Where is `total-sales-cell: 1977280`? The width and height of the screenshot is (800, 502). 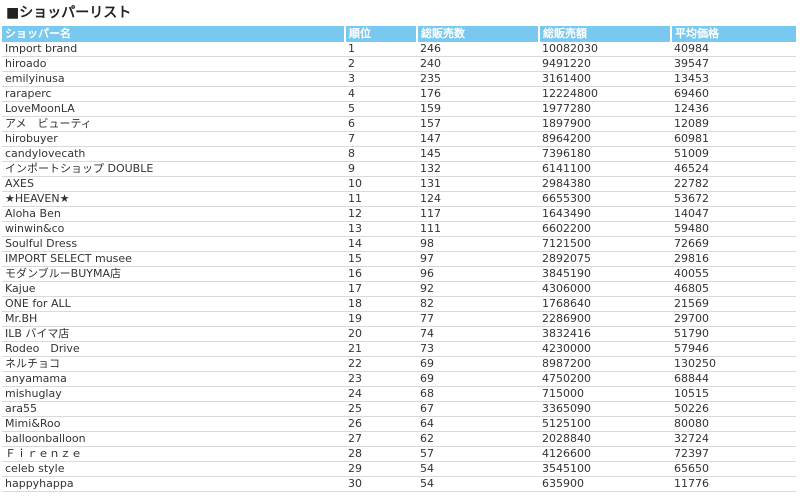 total-sales-cell: 1977280 is located at coordinates (605, 109).